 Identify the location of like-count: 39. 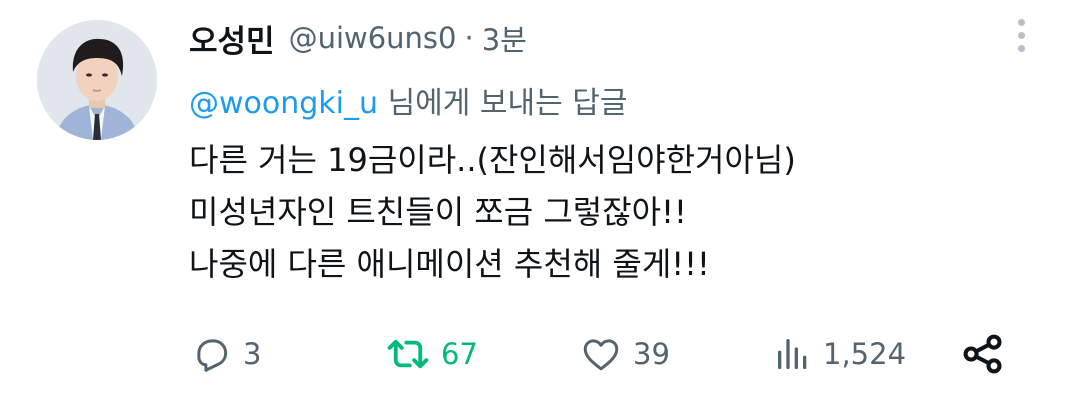
(651, 354).